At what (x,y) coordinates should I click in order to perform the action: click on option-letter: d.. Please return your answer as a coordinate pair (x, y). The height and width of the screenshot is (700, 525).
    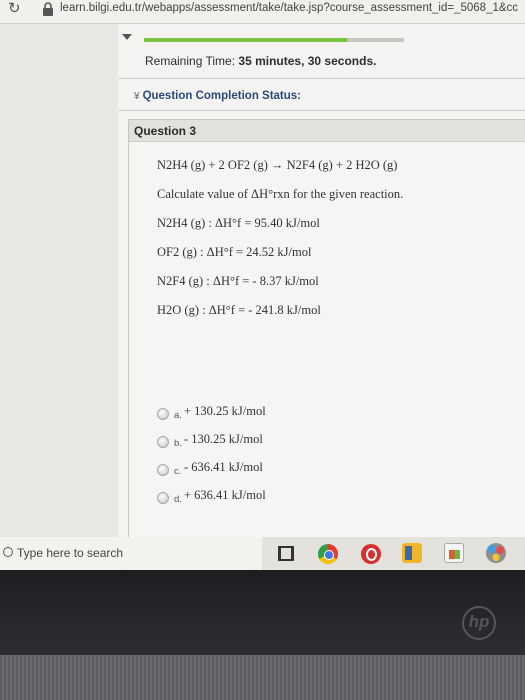
    Looking at the image, I should click on (178, 499).